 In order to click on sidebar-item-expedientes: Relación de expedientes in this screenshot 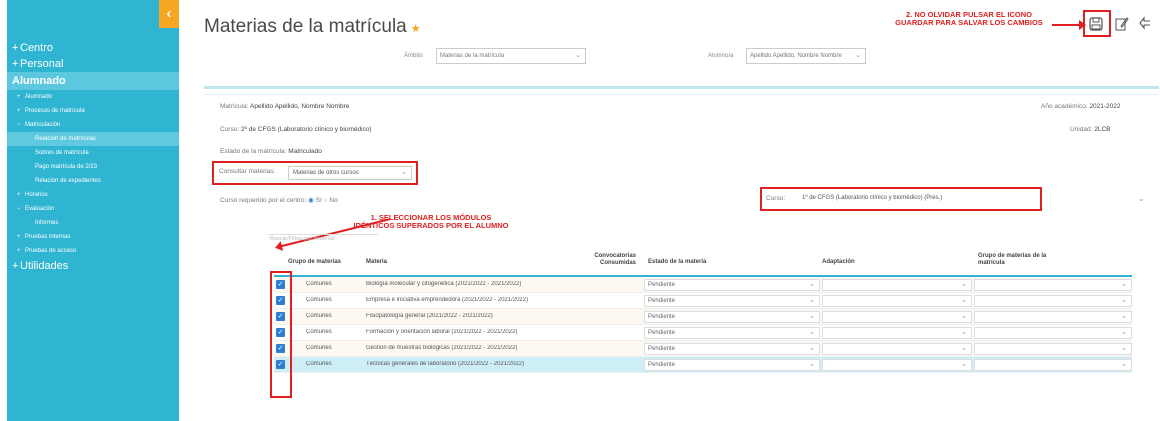, I will do `click(93, 181)`.